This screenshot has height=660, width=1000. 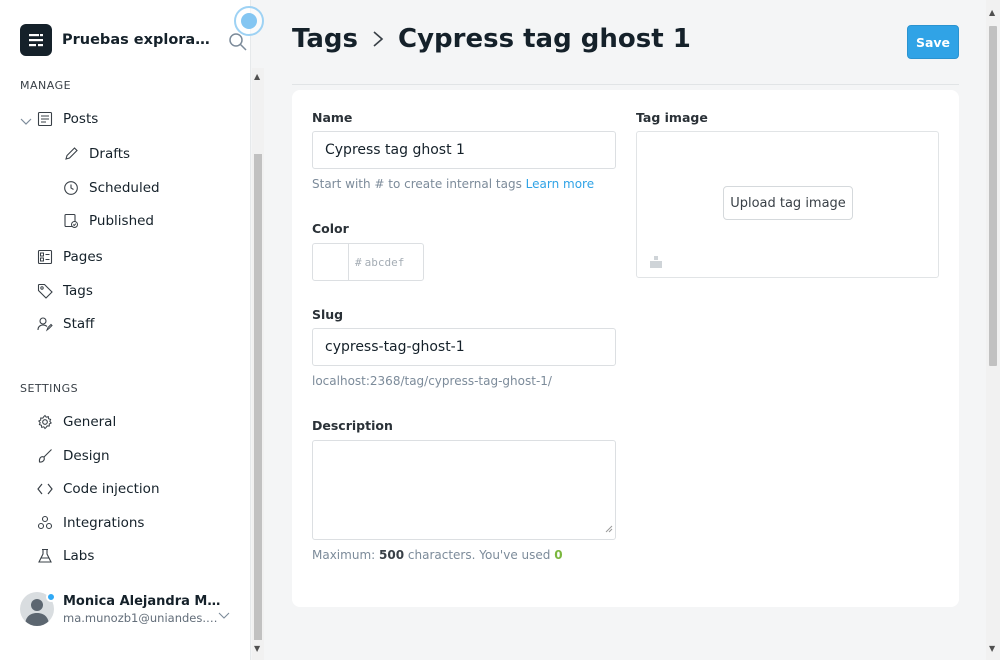 I want to click on sidebar-item-label: Integrations, so click(x=104, y=523).